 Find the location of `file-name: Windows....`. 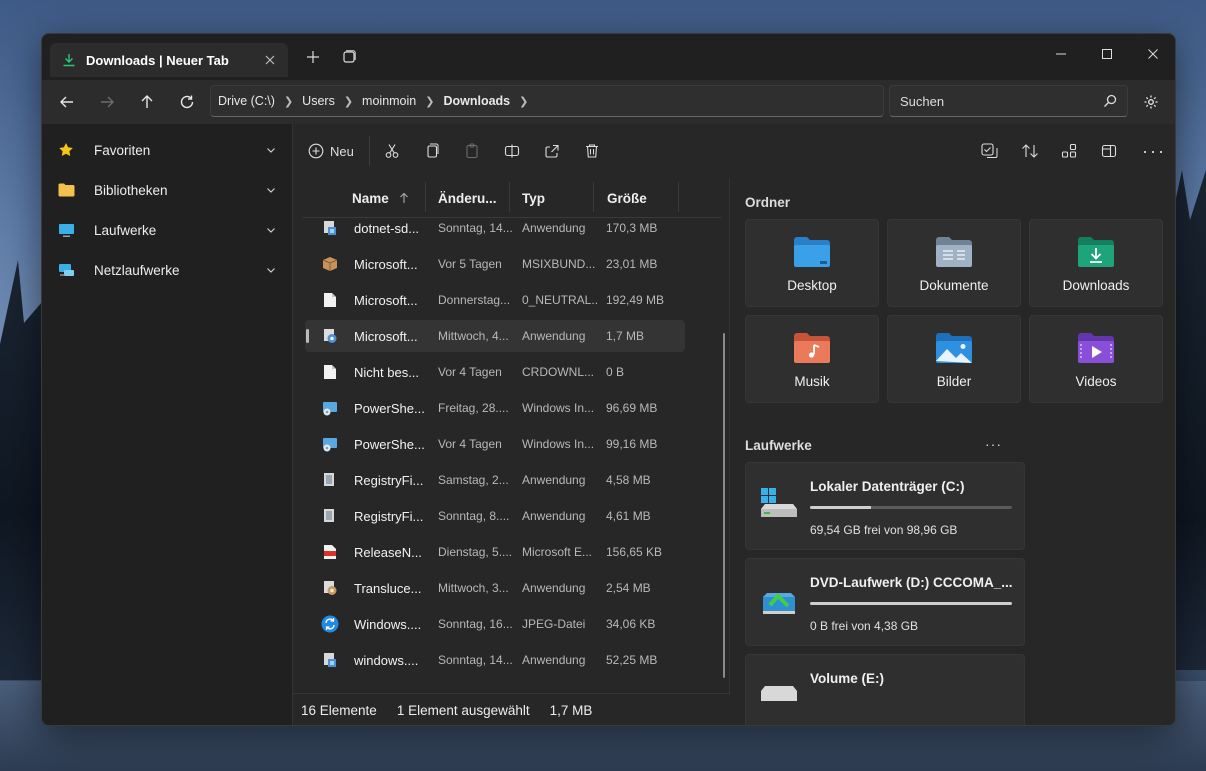

file-name: Windows.... is located at coordinates (388, 624).